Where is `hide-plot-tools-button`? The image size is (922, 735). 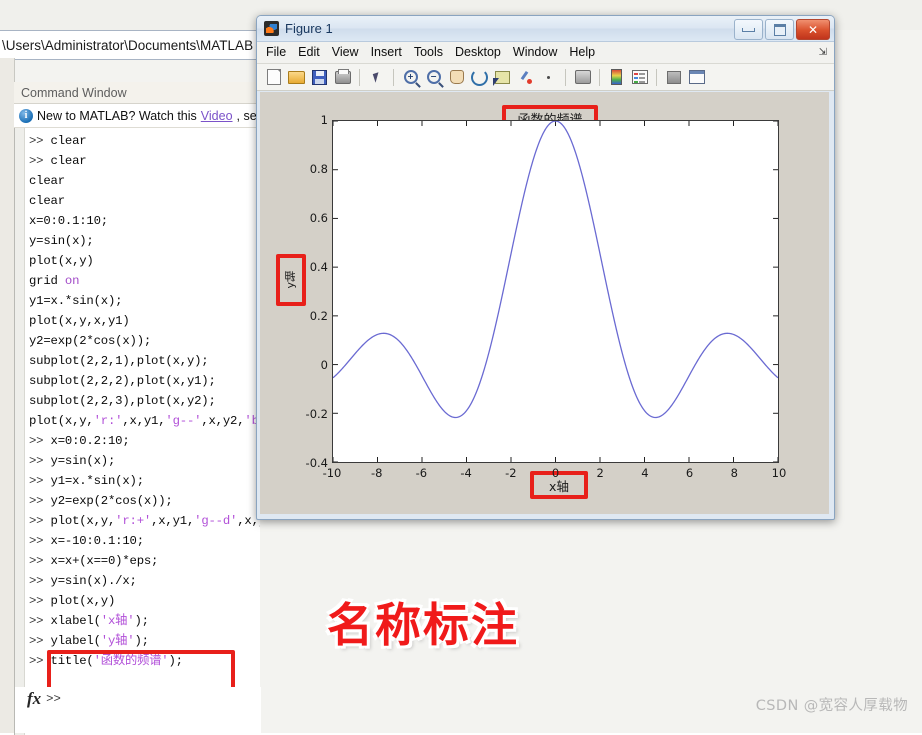
hide-plot-tools-button is located at coordinates (673, 77).